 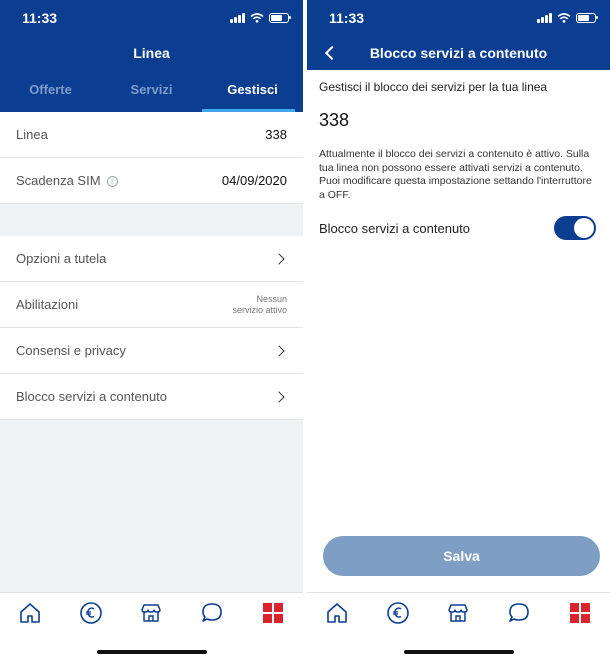 I want to click on status-note: Nessun servizio attivo, so click(x=259, y=304).